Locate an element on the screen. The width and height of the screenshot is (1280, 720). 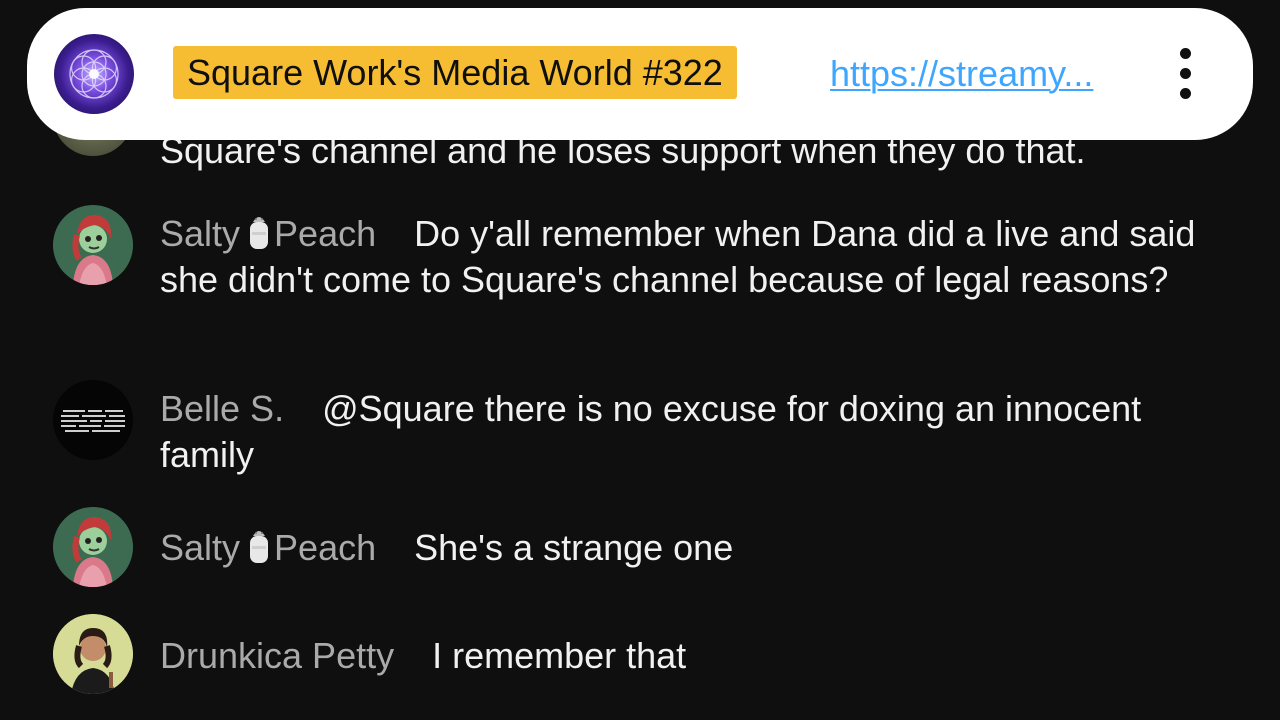
author-name: Belle S. is located at coordinates (222, 408).